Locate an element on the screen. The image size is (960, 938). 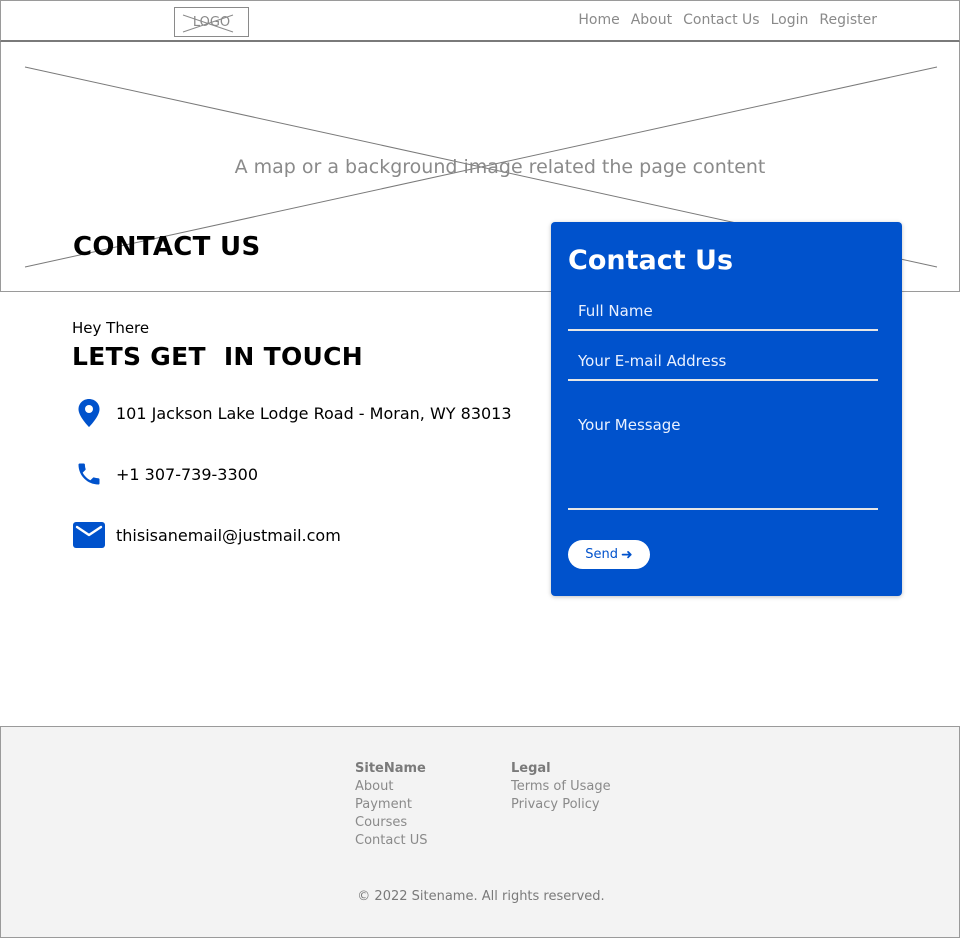
footer-link-about: About is located at coordinates (391, 787).